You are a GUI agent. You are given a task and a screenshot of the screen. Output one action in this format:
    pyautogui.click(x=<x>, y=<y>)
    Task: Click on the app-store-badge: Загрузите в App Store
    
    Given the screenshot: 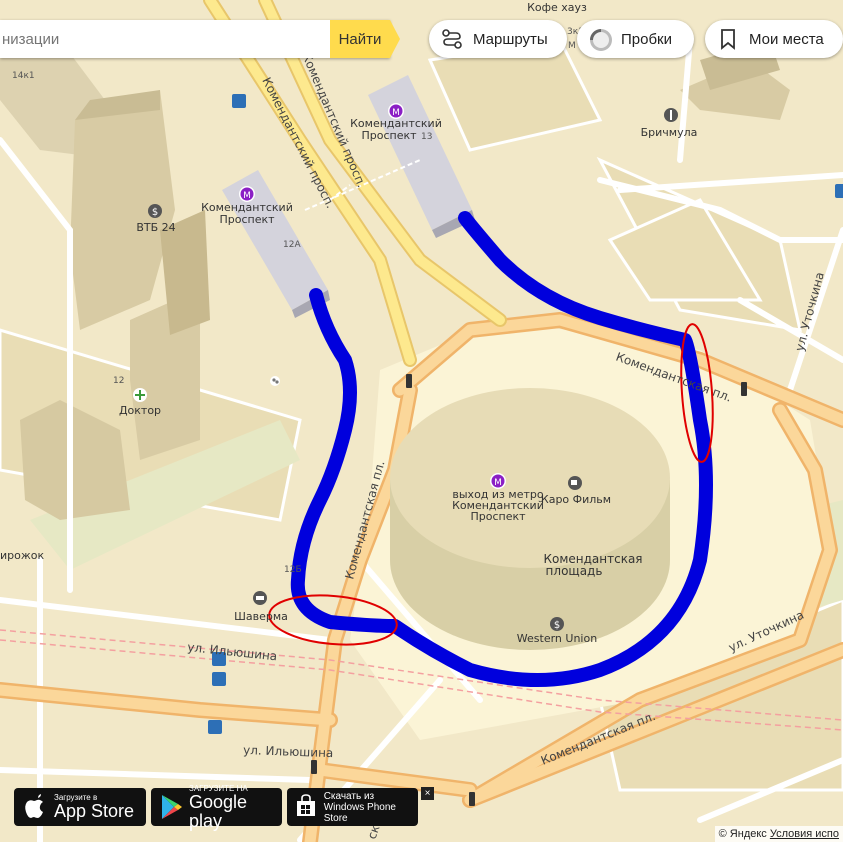 What is the action you would take?
    pyautogui.click(x=80, y=807)
    